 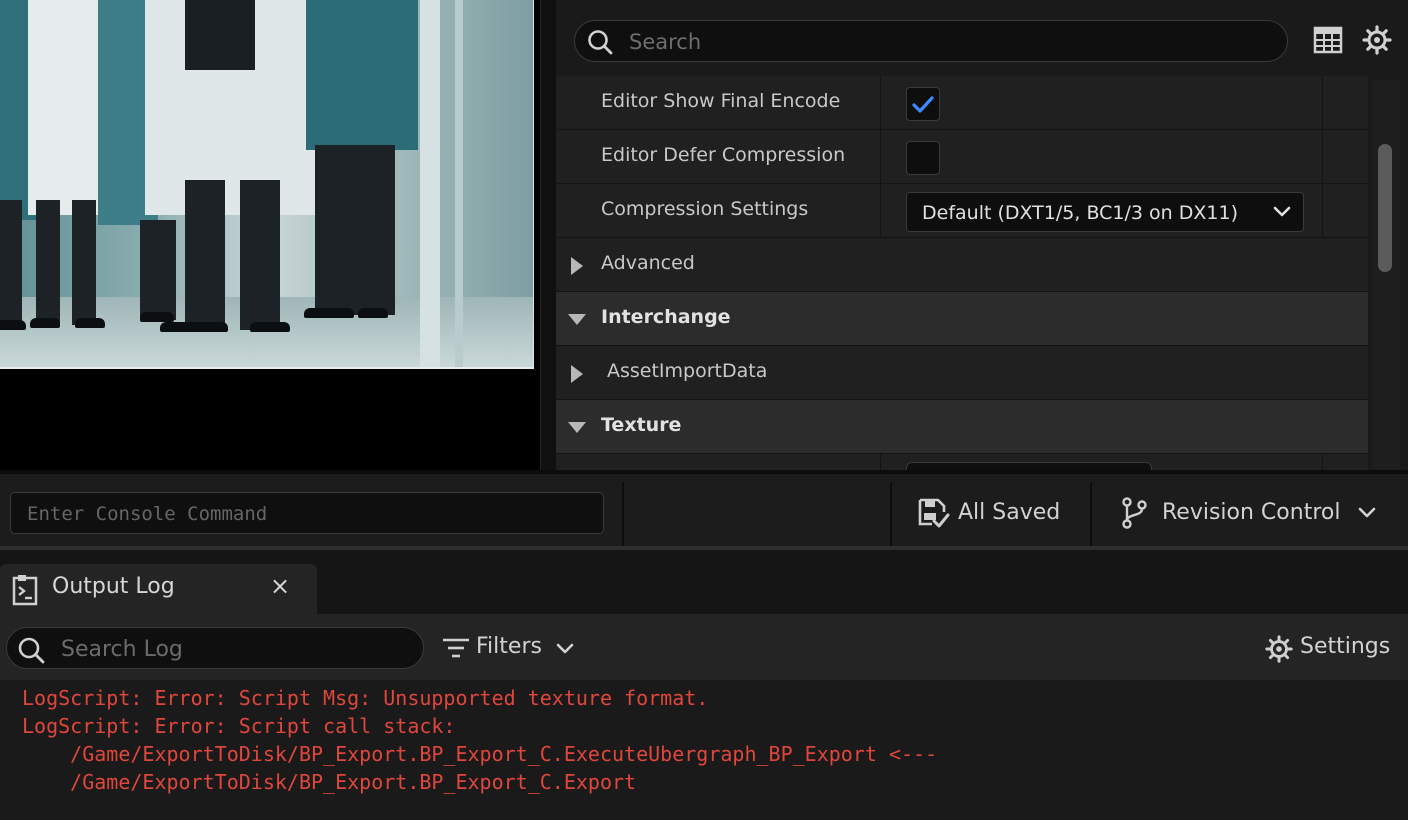 I want to click on panel-splitter, so click(x=548, y=235).